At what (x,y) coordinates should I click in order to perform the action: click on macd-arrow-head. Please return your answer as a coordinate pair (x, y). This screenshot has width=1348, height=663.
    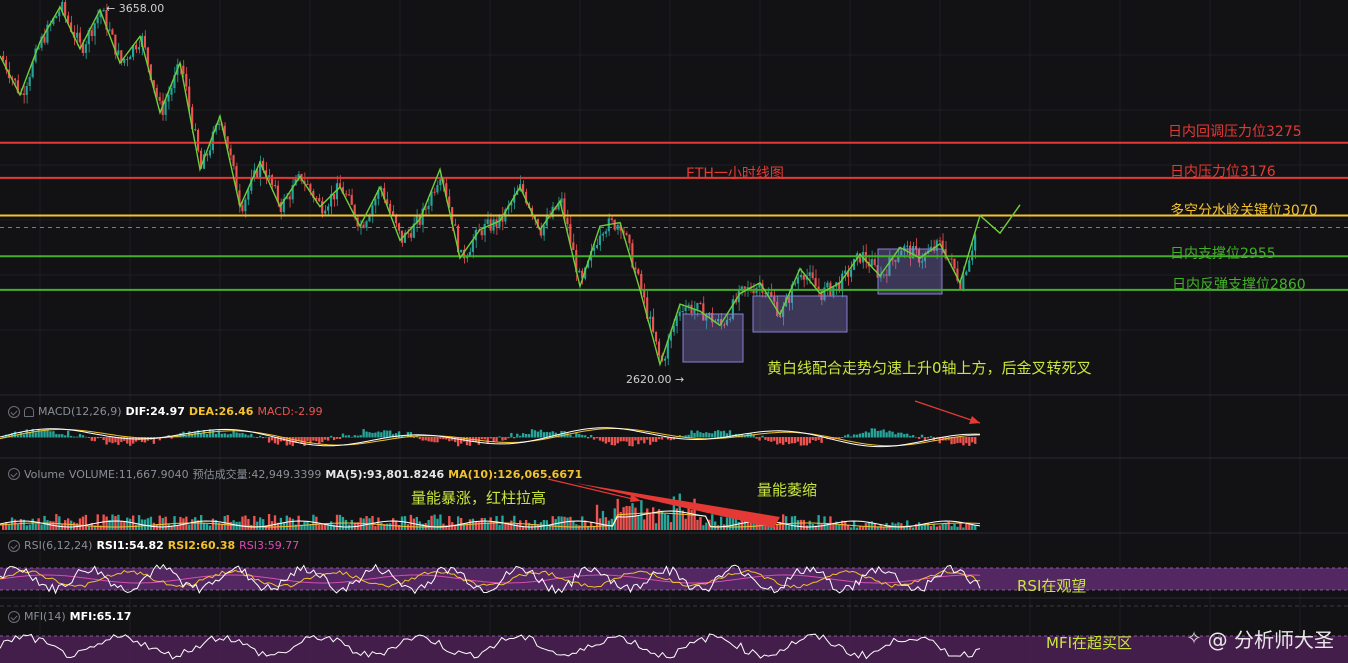
    Looking at the image, I should click on (974, 420).